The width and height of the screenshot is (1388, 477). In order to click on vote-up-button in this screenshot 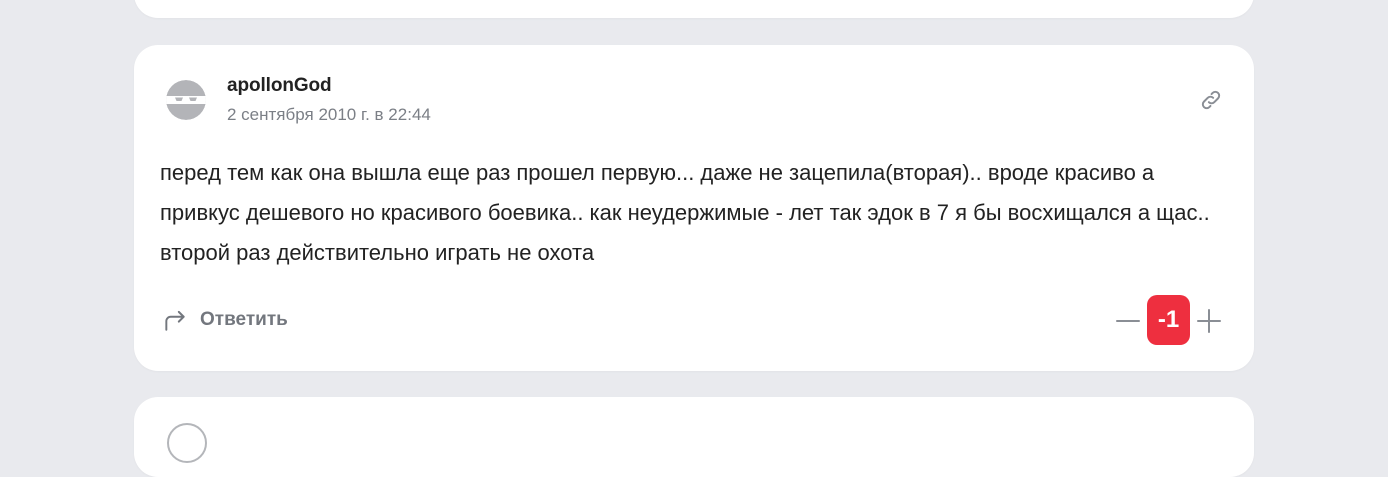, I will do `click(1209, 321)`.